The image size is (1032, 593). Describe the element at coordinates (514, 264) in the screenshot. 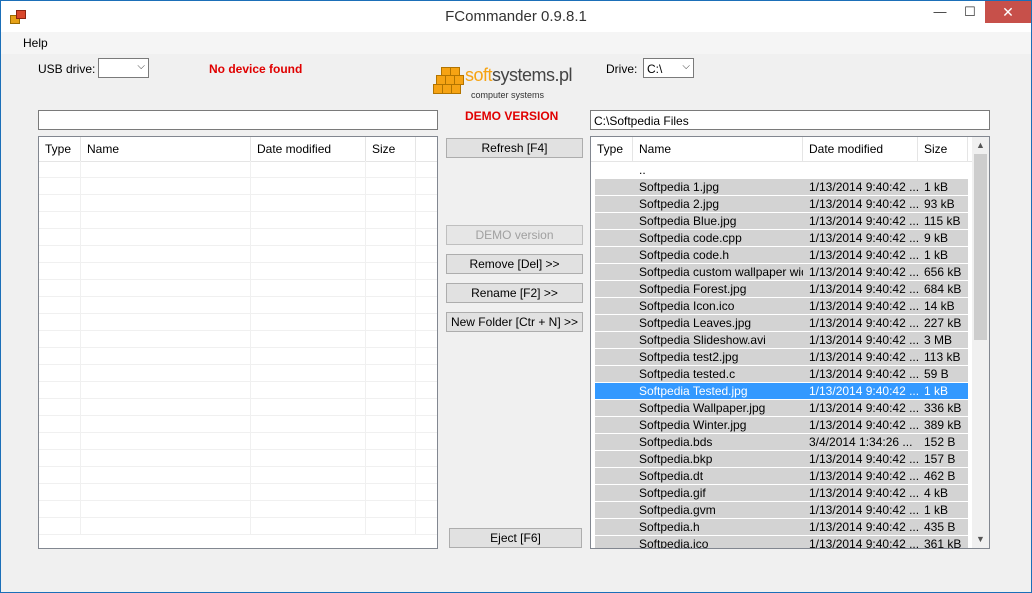

I see `remove-button: Remove [Del] >>` at that location.